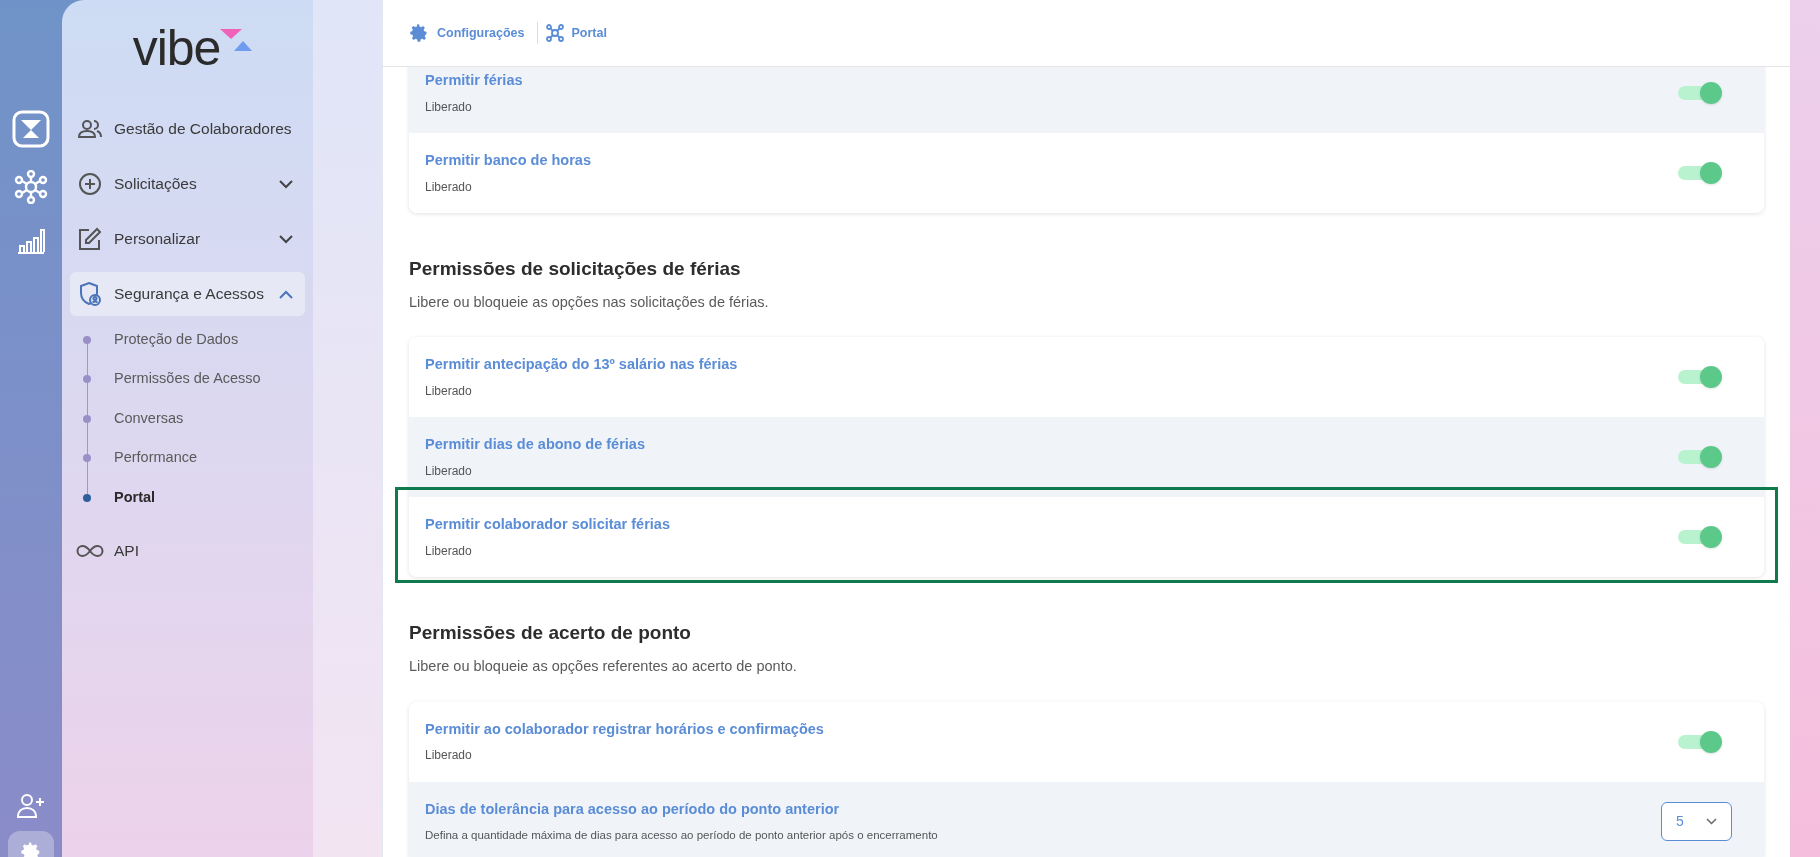  What do you see at coordinates (203, 129) in the screenshot?
I see `nav-label: Gestão de Colaboradores` at bounding box center [203, 129].